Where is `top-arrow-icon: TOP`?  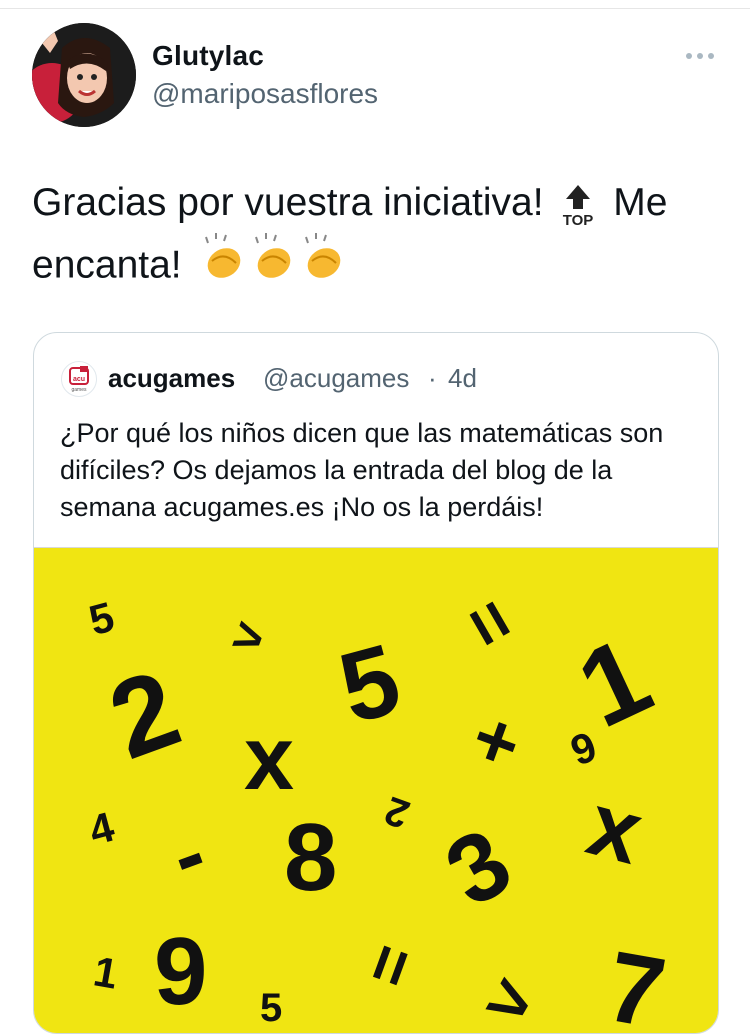
top-arrow-icon: TOP is located at coordinates (578, 205).